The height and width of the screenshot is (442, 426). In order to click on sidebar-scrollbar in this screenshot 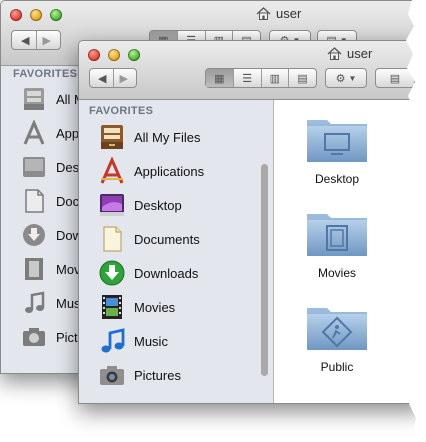, I will do `click(264, 270)`.